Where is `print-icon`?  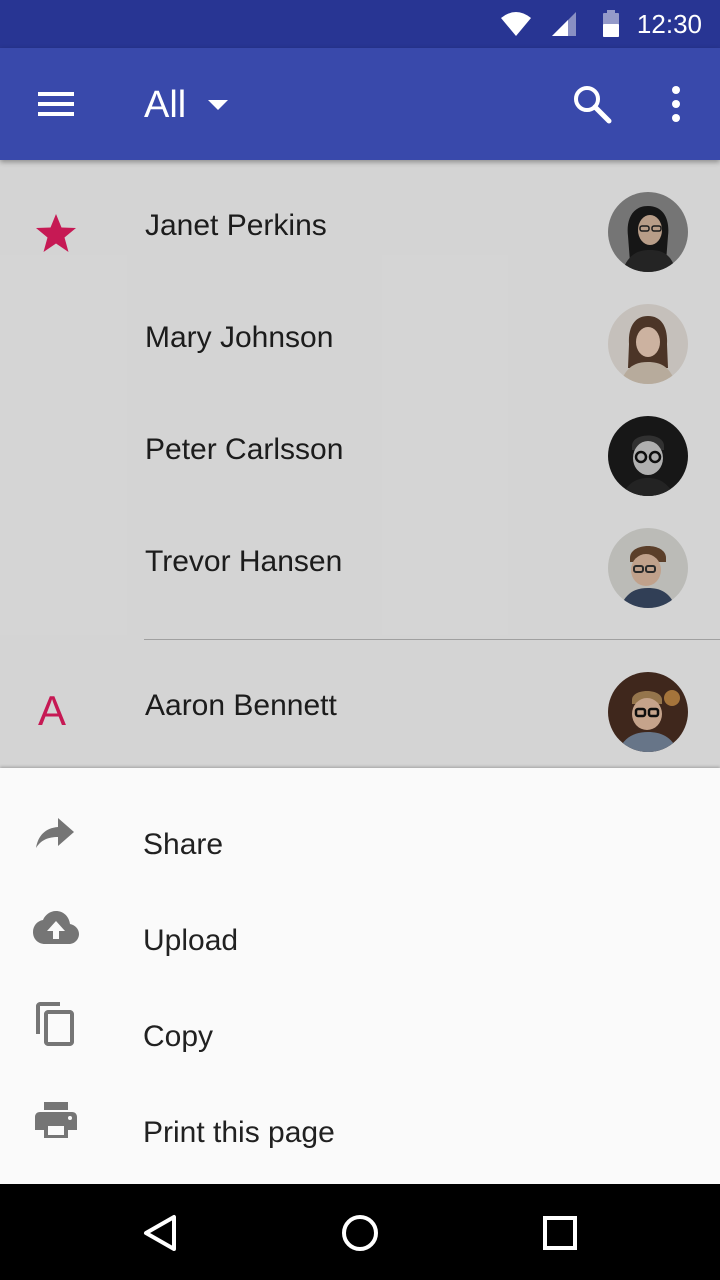 print-icon is located at coordinates (56, 1120).